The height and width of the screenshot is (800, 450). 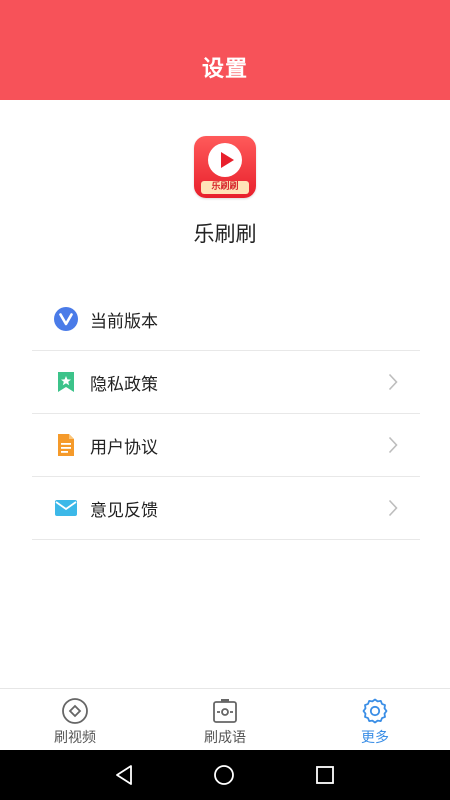 I want to click on idiom-icon, so click(x=225, y=711).